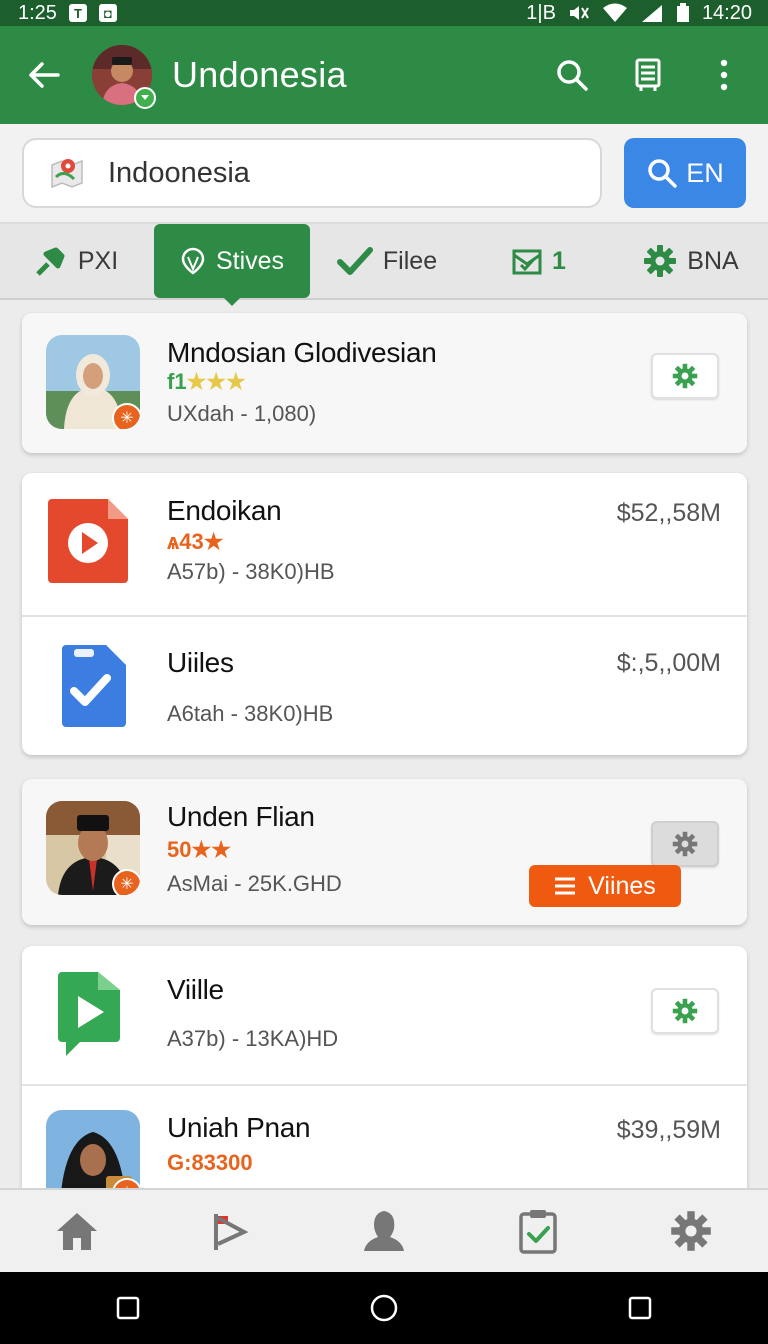  Describe the element at coordinates (126, 882) in the screenshot. I see `badge-icon: ✳` at that location.